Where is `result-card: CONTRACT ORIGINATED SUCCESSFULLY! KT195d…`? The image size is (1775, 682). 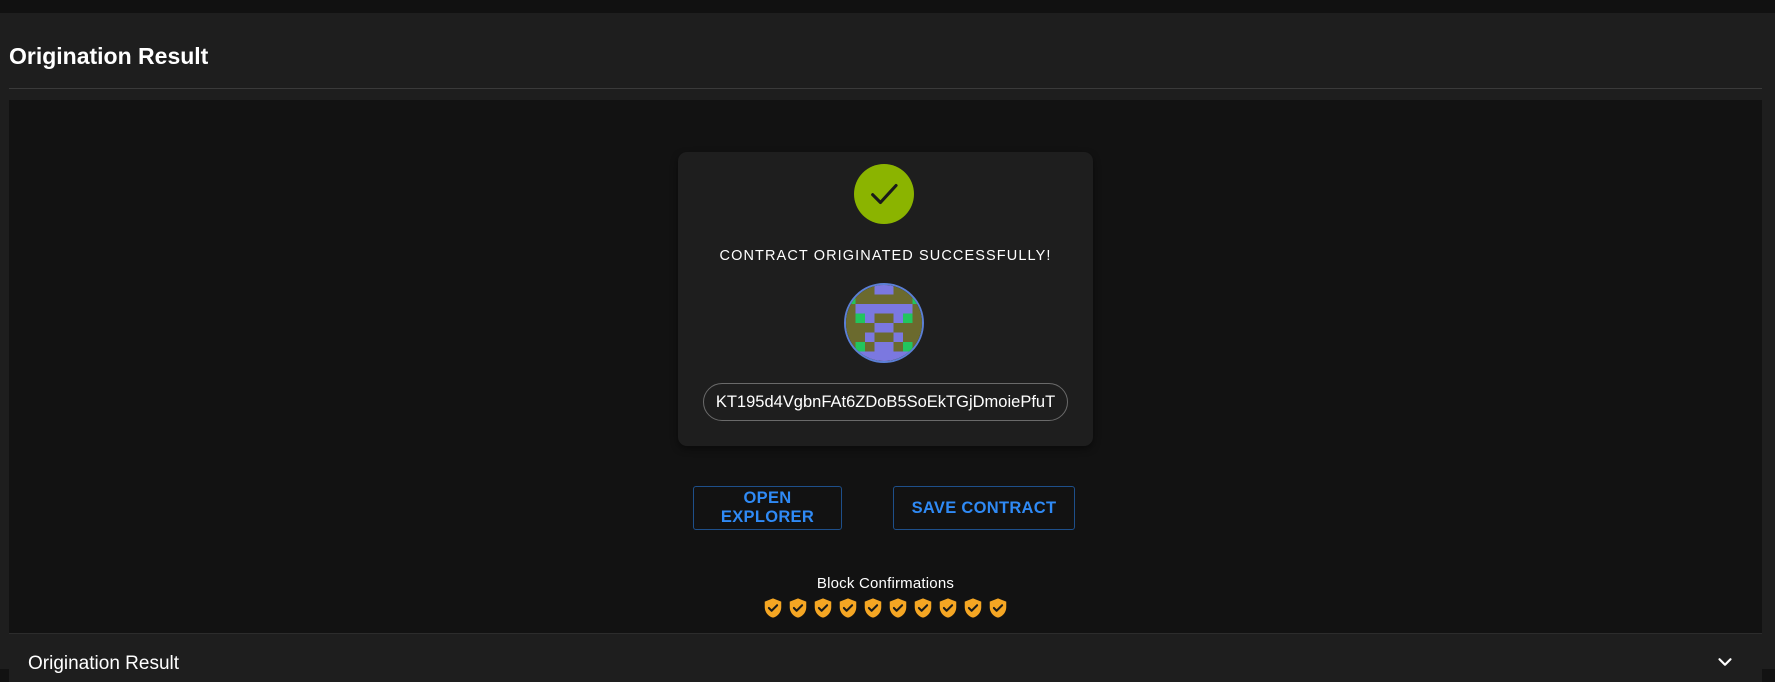
result-card: CONTRACT ORIGINATED SUCCESSFULLY! KT195d… is located at coordinates (885, 299).